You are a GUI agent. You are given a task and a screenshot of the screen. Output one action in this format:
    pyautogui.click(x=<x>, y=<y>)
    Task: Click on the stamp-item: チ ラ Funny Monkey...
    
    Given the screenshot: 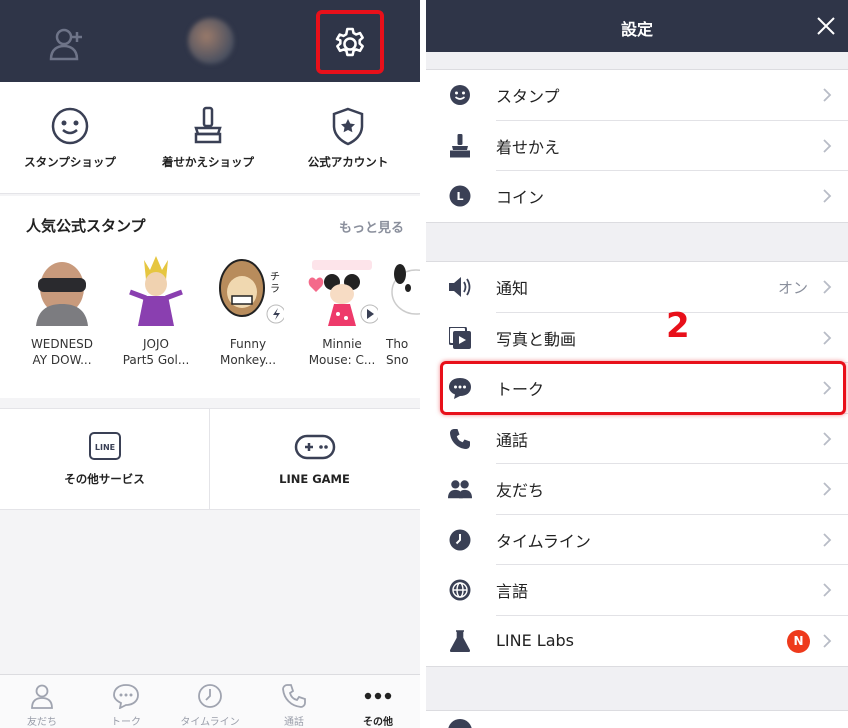 What is the action you would take?
    pyautogui.click(x=248, y=310)
    